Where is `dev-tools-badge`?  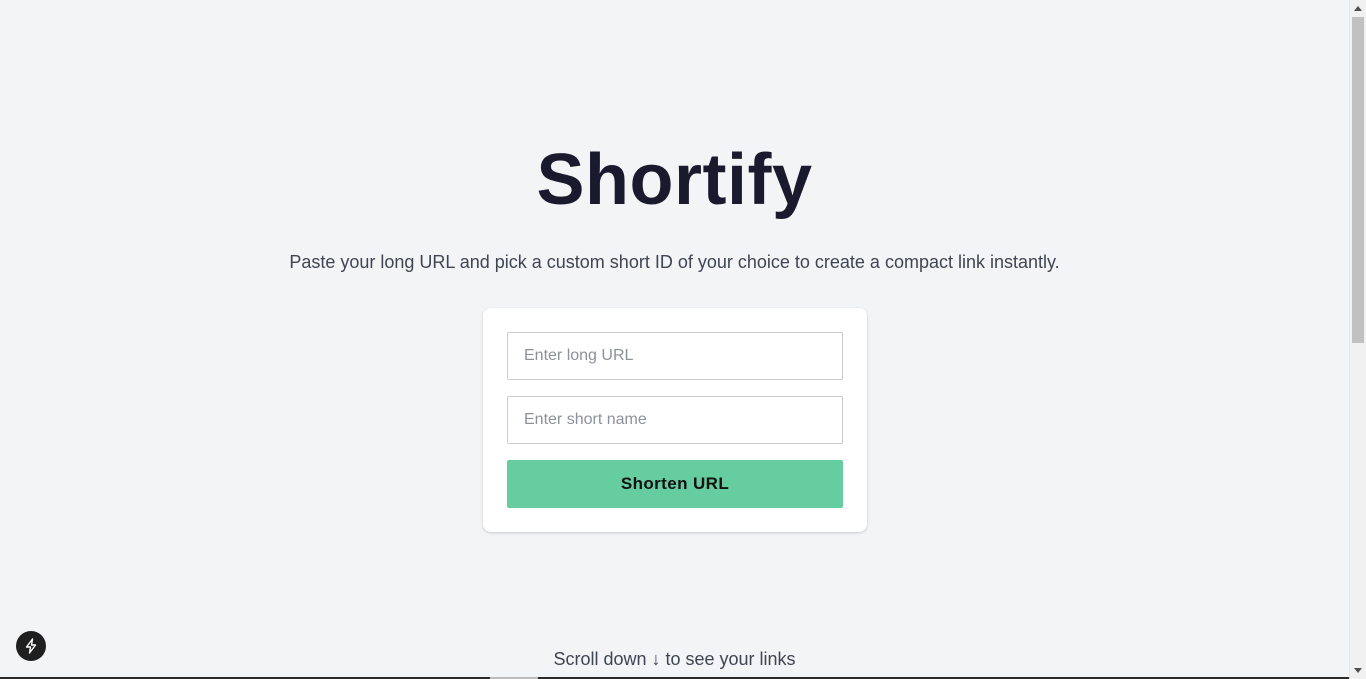
dev-tools-badge is located at coordinates (31, 646).